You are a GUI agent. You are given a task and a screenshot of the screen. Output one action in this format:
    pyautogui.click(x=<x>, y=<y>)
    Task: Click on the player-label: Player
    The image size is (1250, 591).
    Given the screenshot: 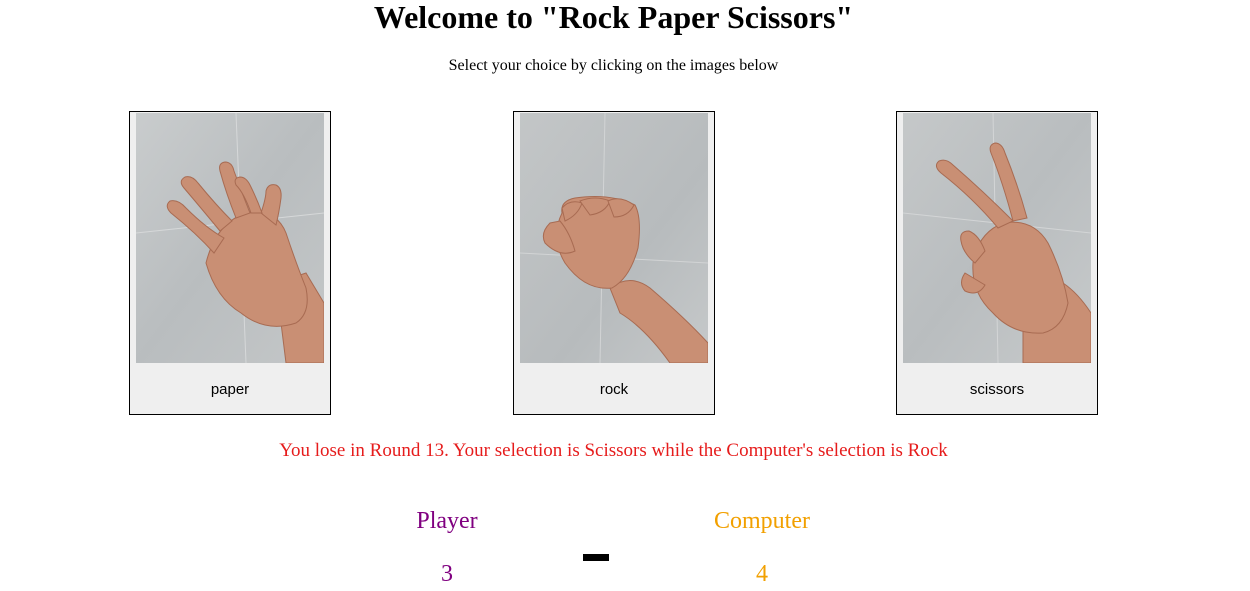 What is the action you would take?
    pyautogui.click(x=447, y=521)
    